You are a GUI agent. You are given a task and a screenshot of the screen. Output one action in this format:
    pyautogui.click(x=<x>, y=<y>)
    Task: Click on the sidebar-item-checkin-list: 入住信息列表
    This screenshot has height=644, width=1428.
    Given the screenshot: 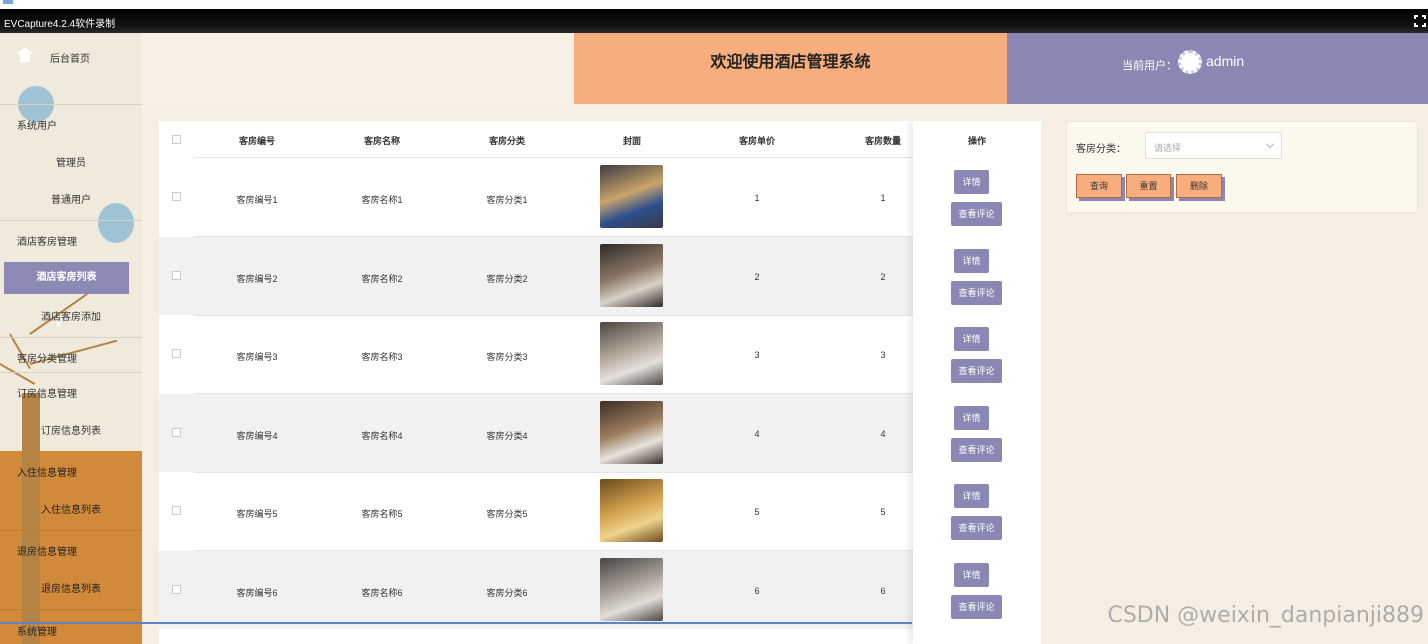 What is the action you would take?
    pyautogui.click(x=71, y=508)
    